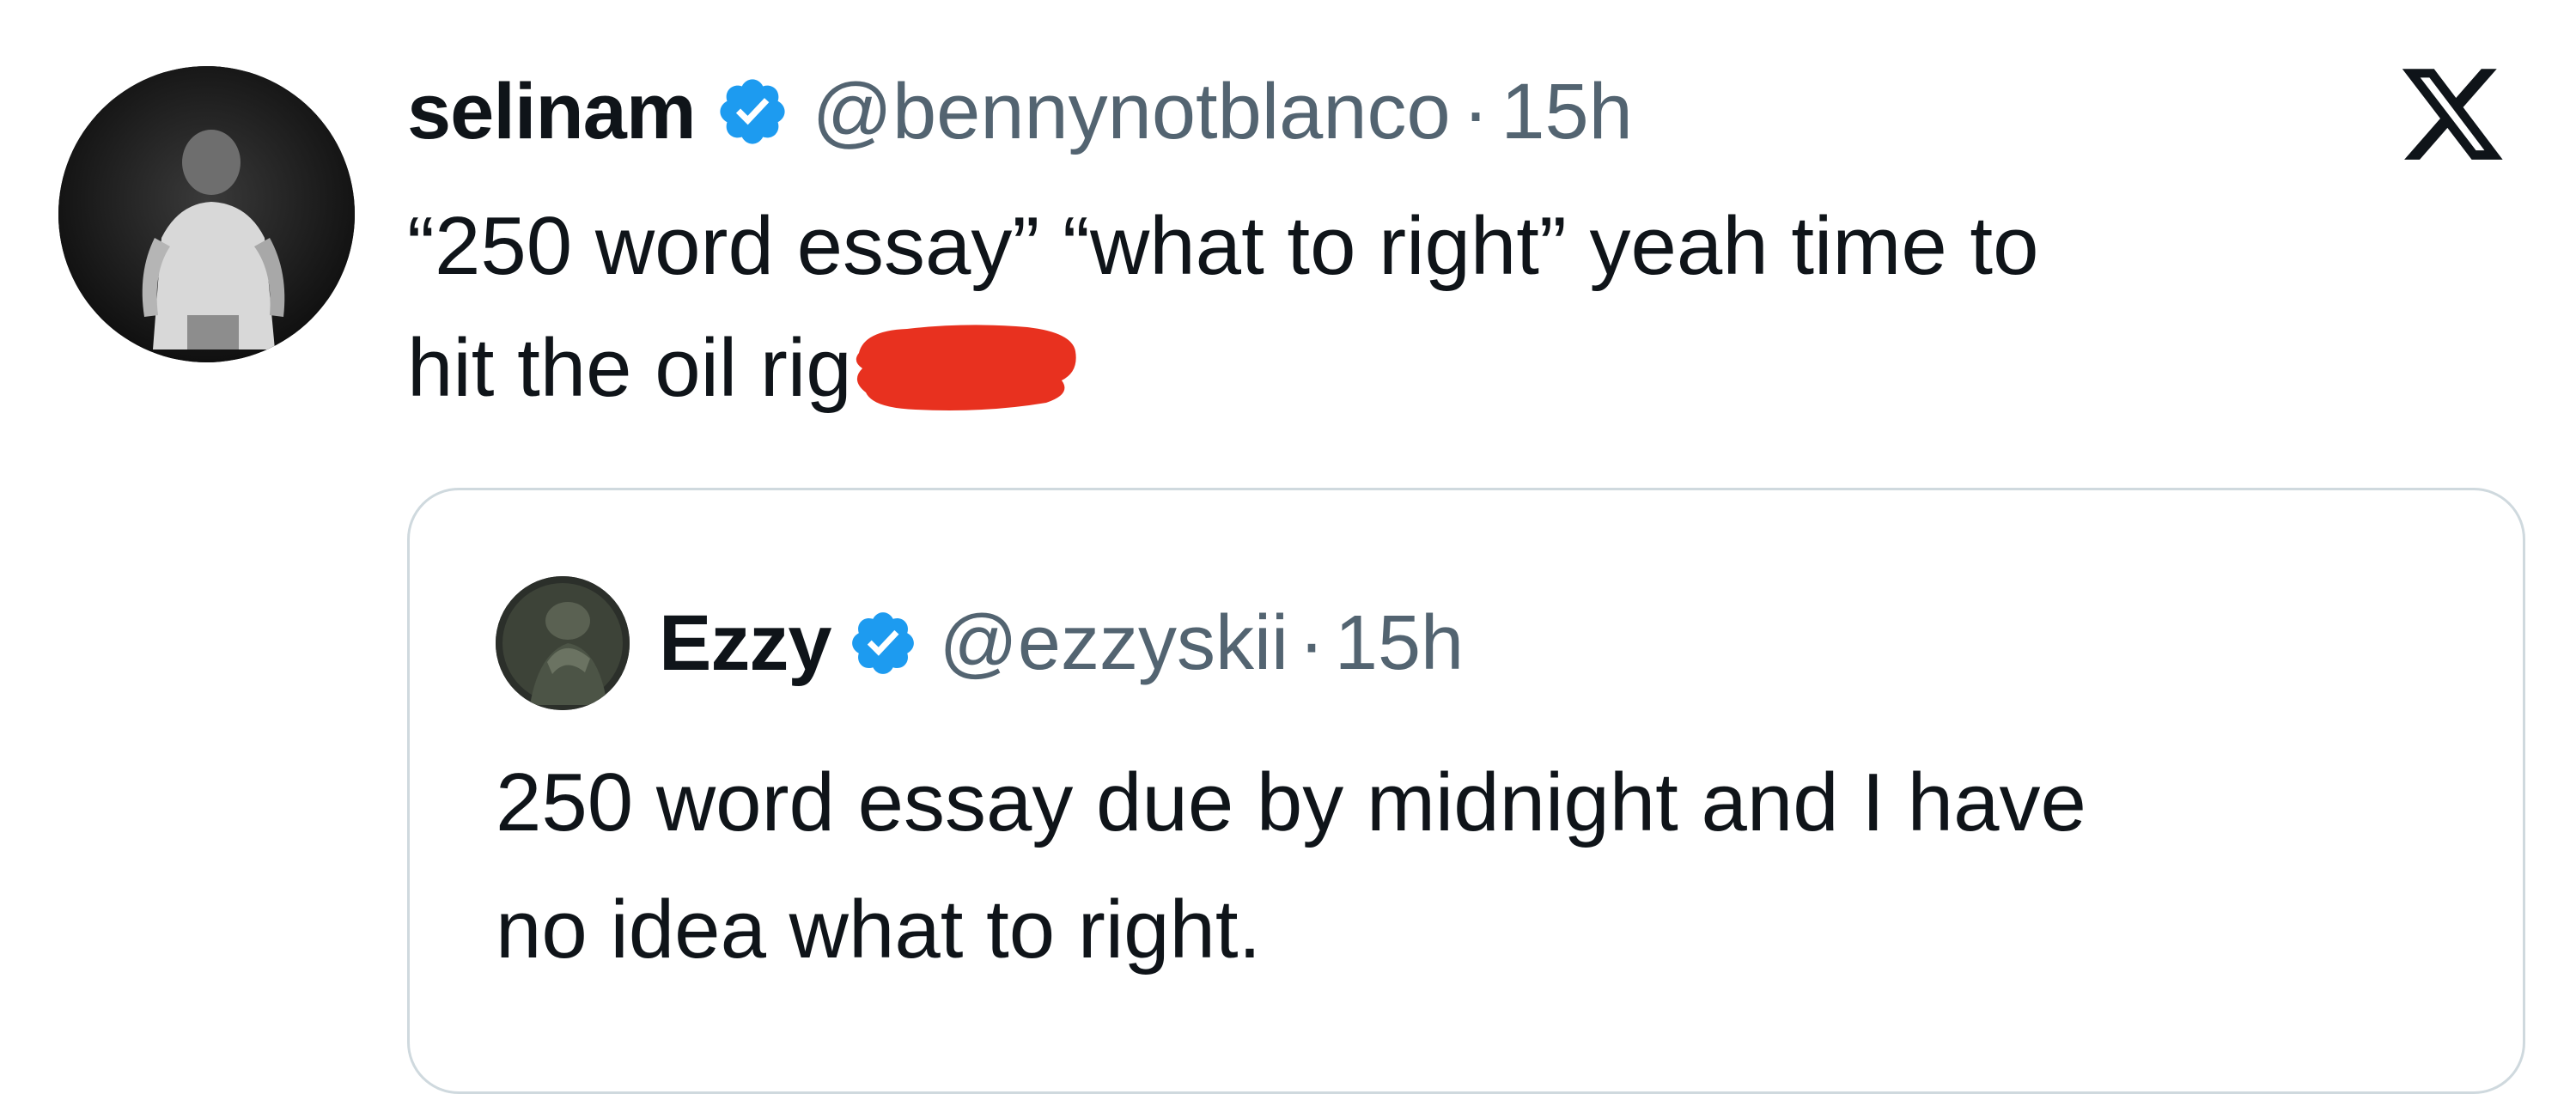  What do you see at coordinates (879, 929) in the screenshot?
I see `quoted-text-line-2: no idea what to right.` at bounding box center [879, 929].